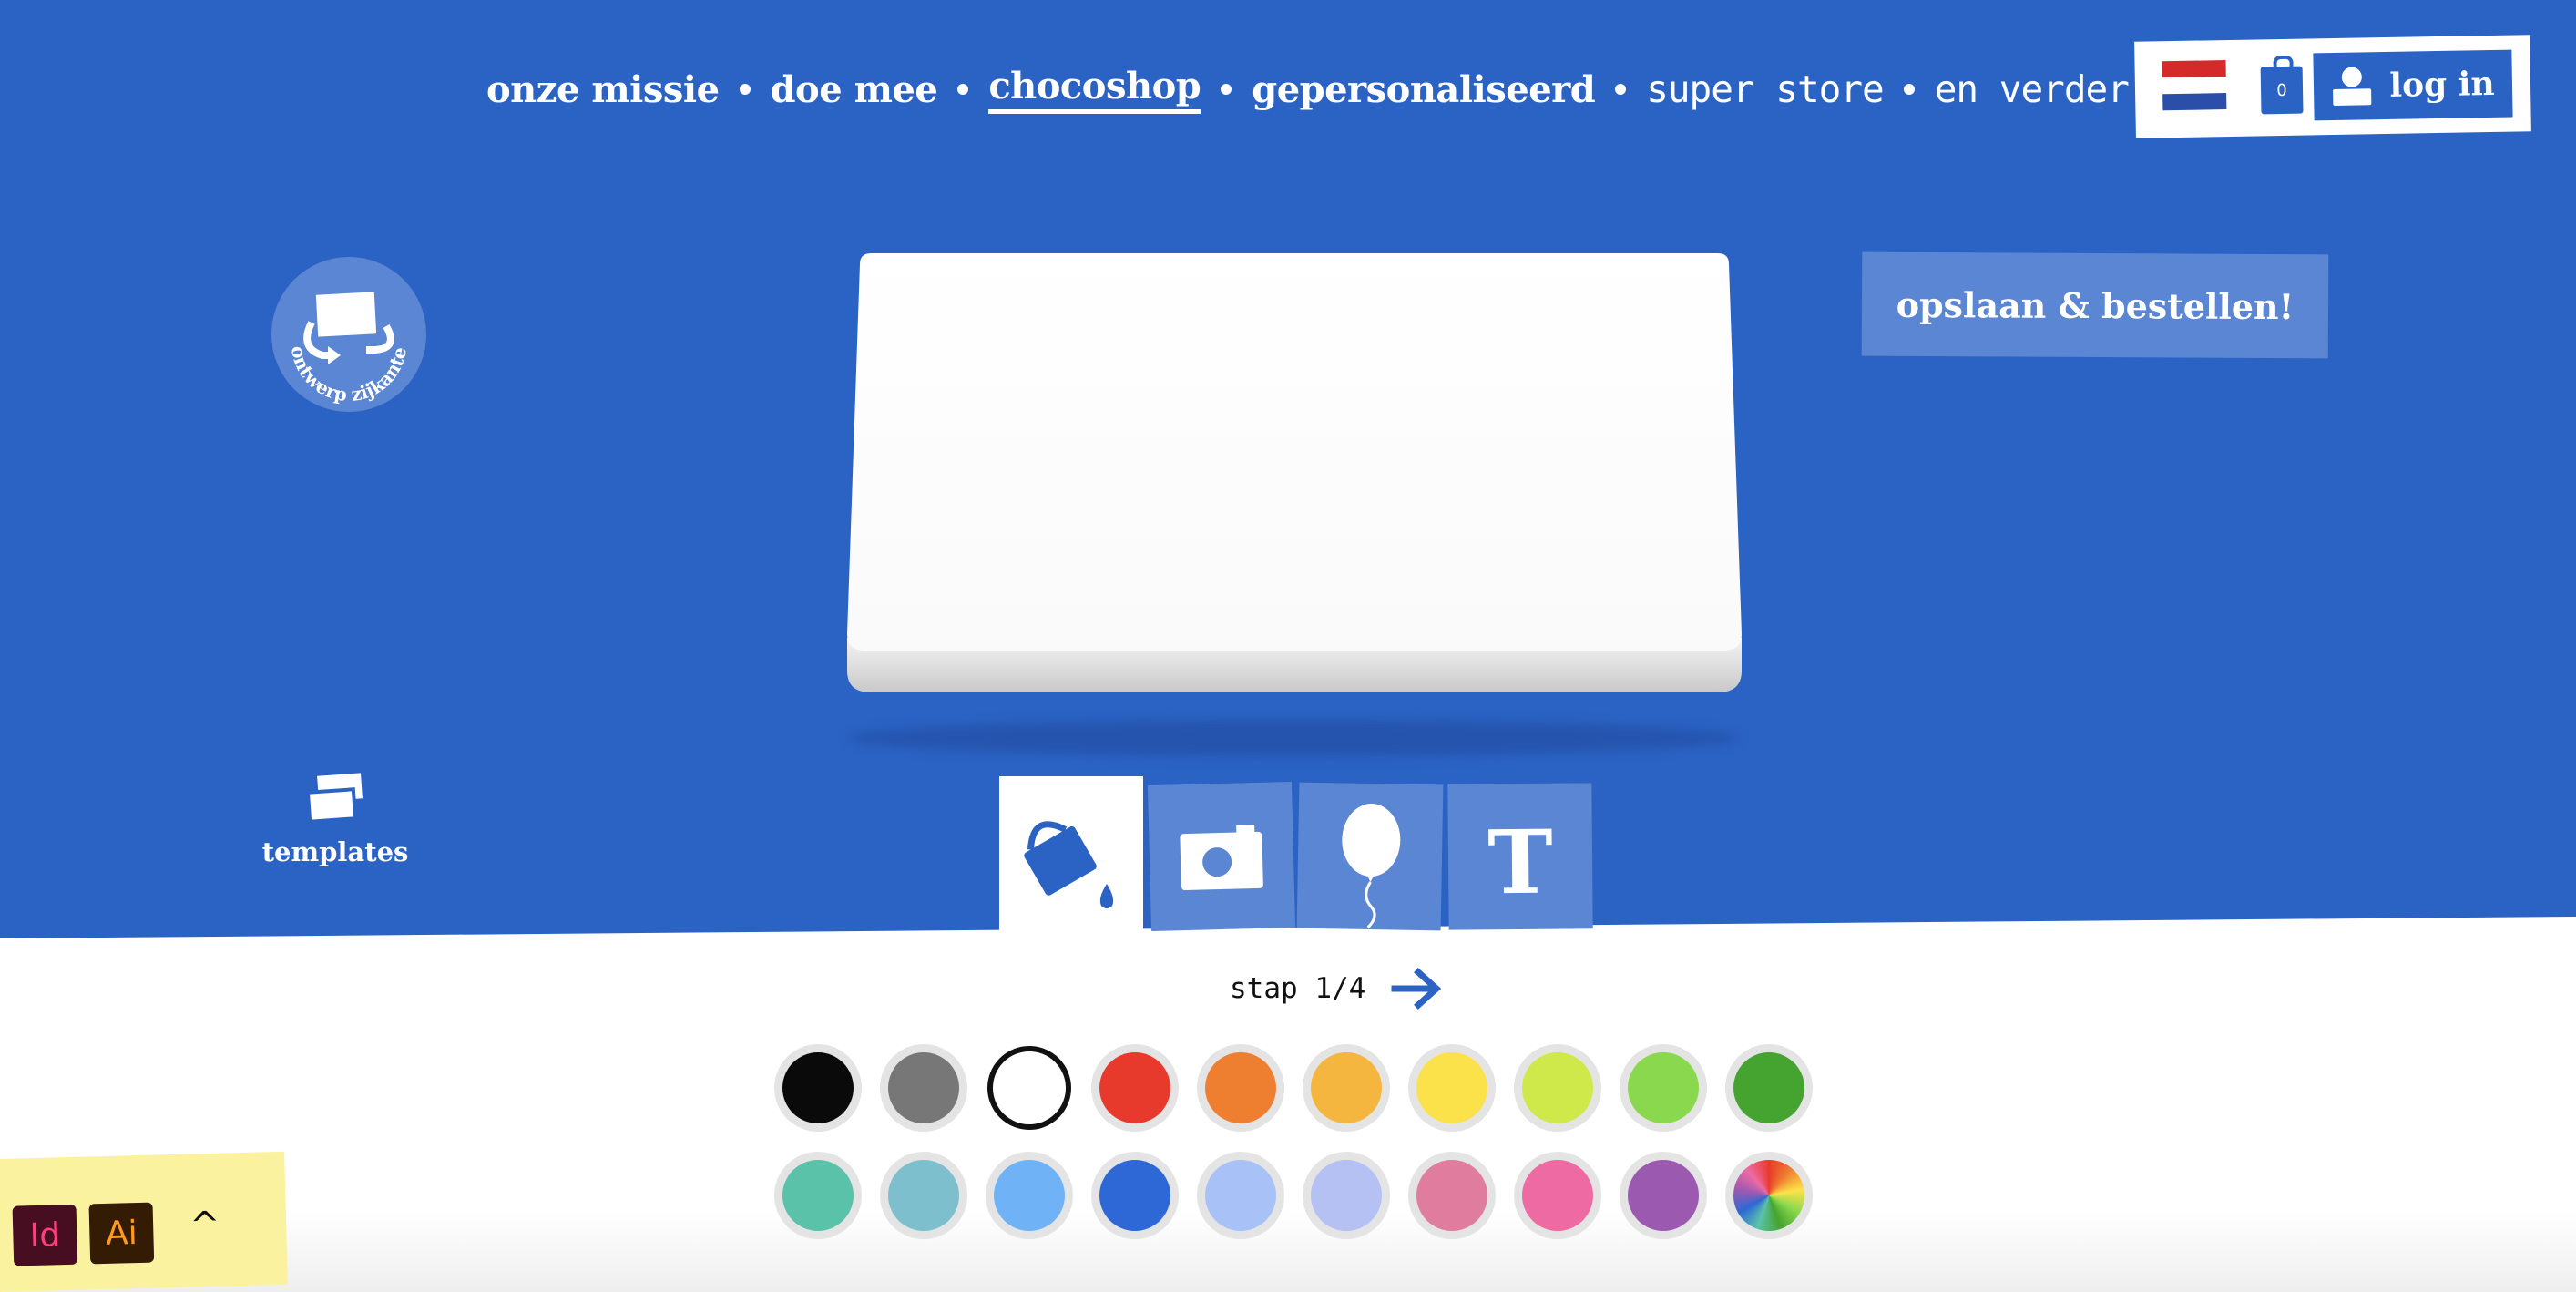 The height and width of the screenshot is (1292, 2576). What do you see at coordinates (205, 1226) in the screenshot?
I see `chevron-up-icon: ^` at bounding box center [205, 1226].